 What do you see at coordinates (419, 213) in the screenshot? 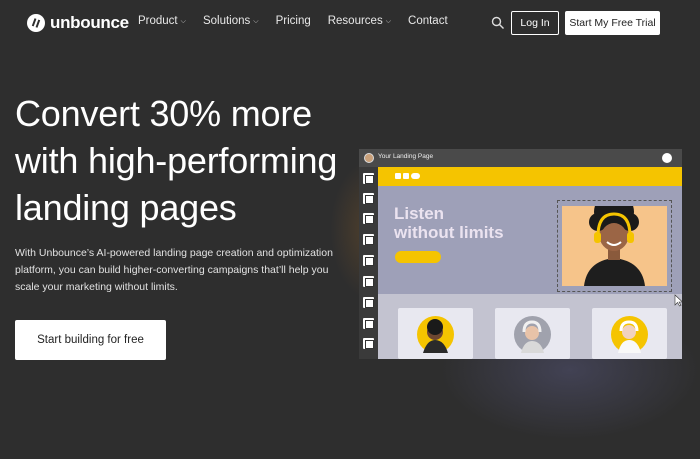
I see `editor-headline-line: Listen` at bounding box center [419, 213].